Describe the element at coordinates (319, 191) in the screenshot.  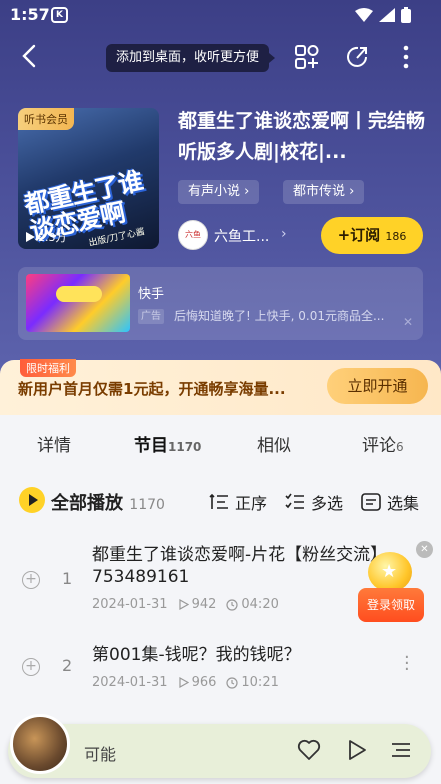
I see `tag-label: 都市传说` at that location.